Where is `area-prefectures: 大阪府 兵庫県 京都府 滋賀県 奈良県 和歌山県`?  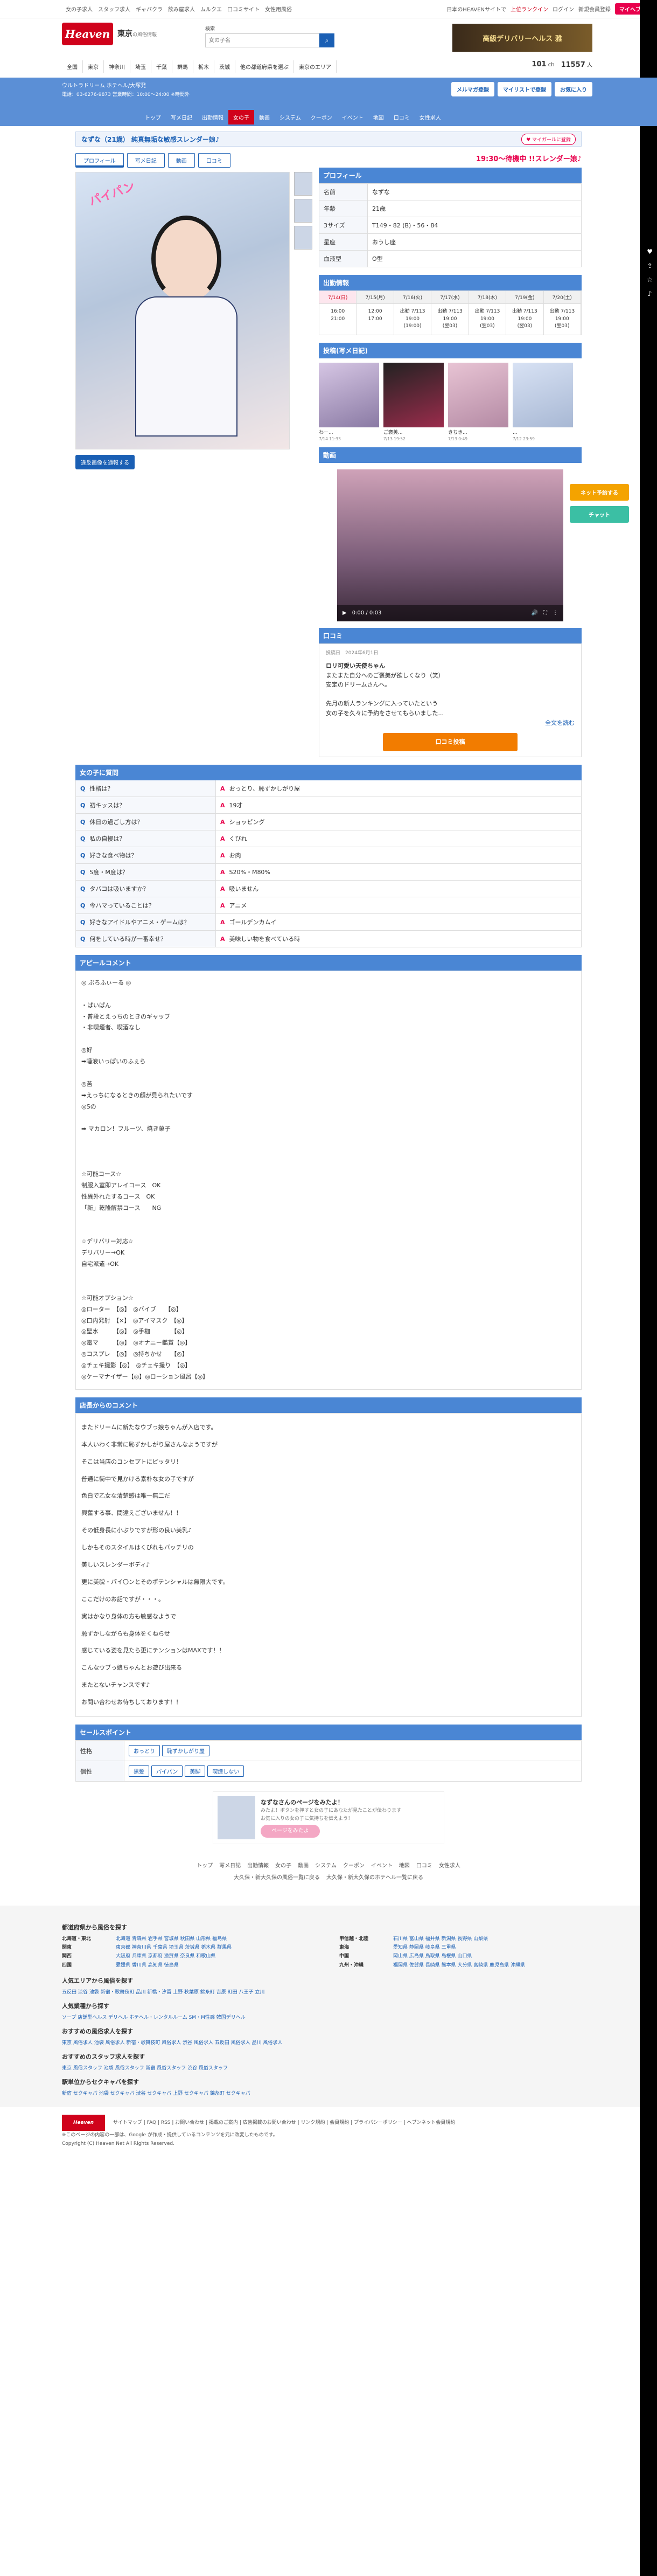 area-prefectures: 大阪府 兵庫県 京都府 滋賀県 奈良県 和歌山県 is located at coordinates (165, 1957).